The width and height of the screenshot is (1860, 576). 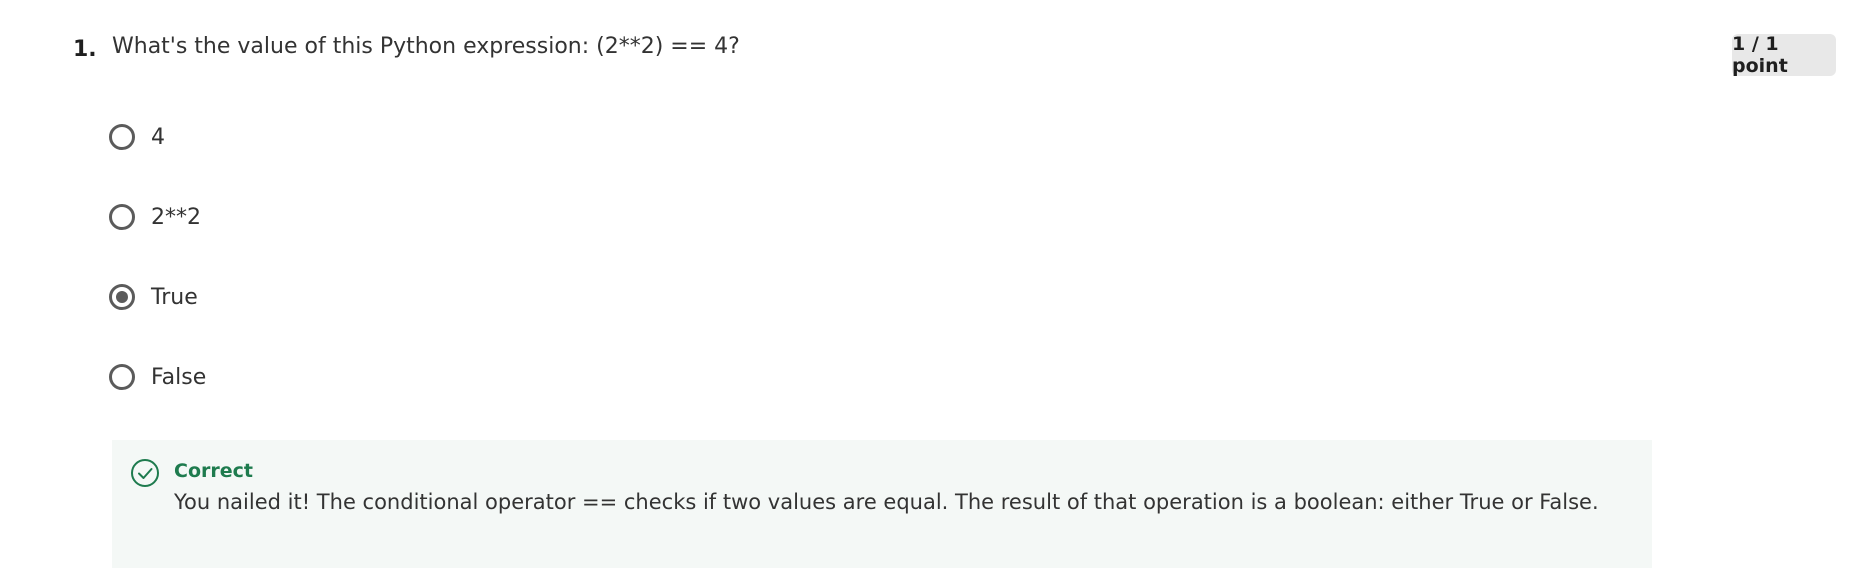 I want to click on option-false: False, so click(x=157, y=377).